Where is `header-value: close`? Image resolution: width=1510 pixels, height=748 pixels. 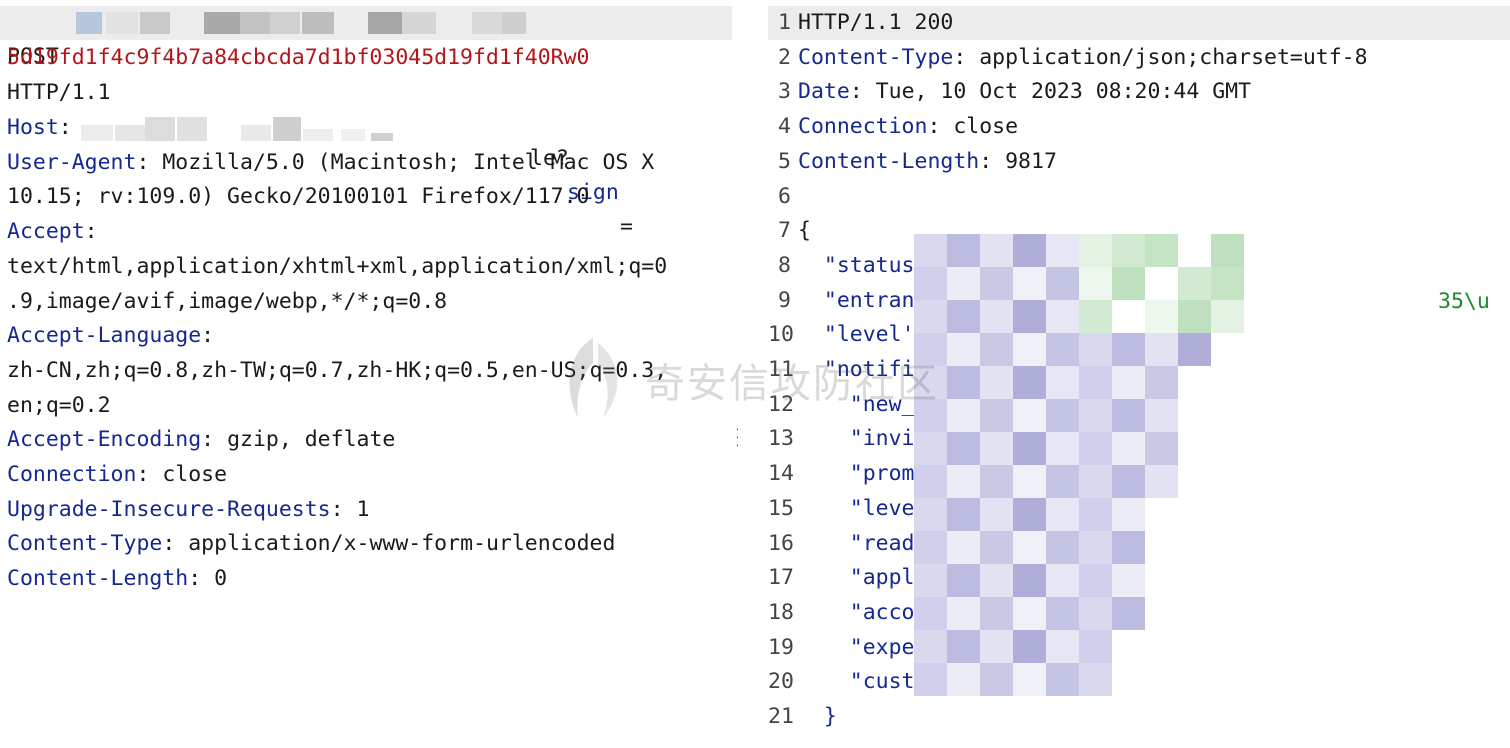 header-value: close is located at coordinates (188, 474).